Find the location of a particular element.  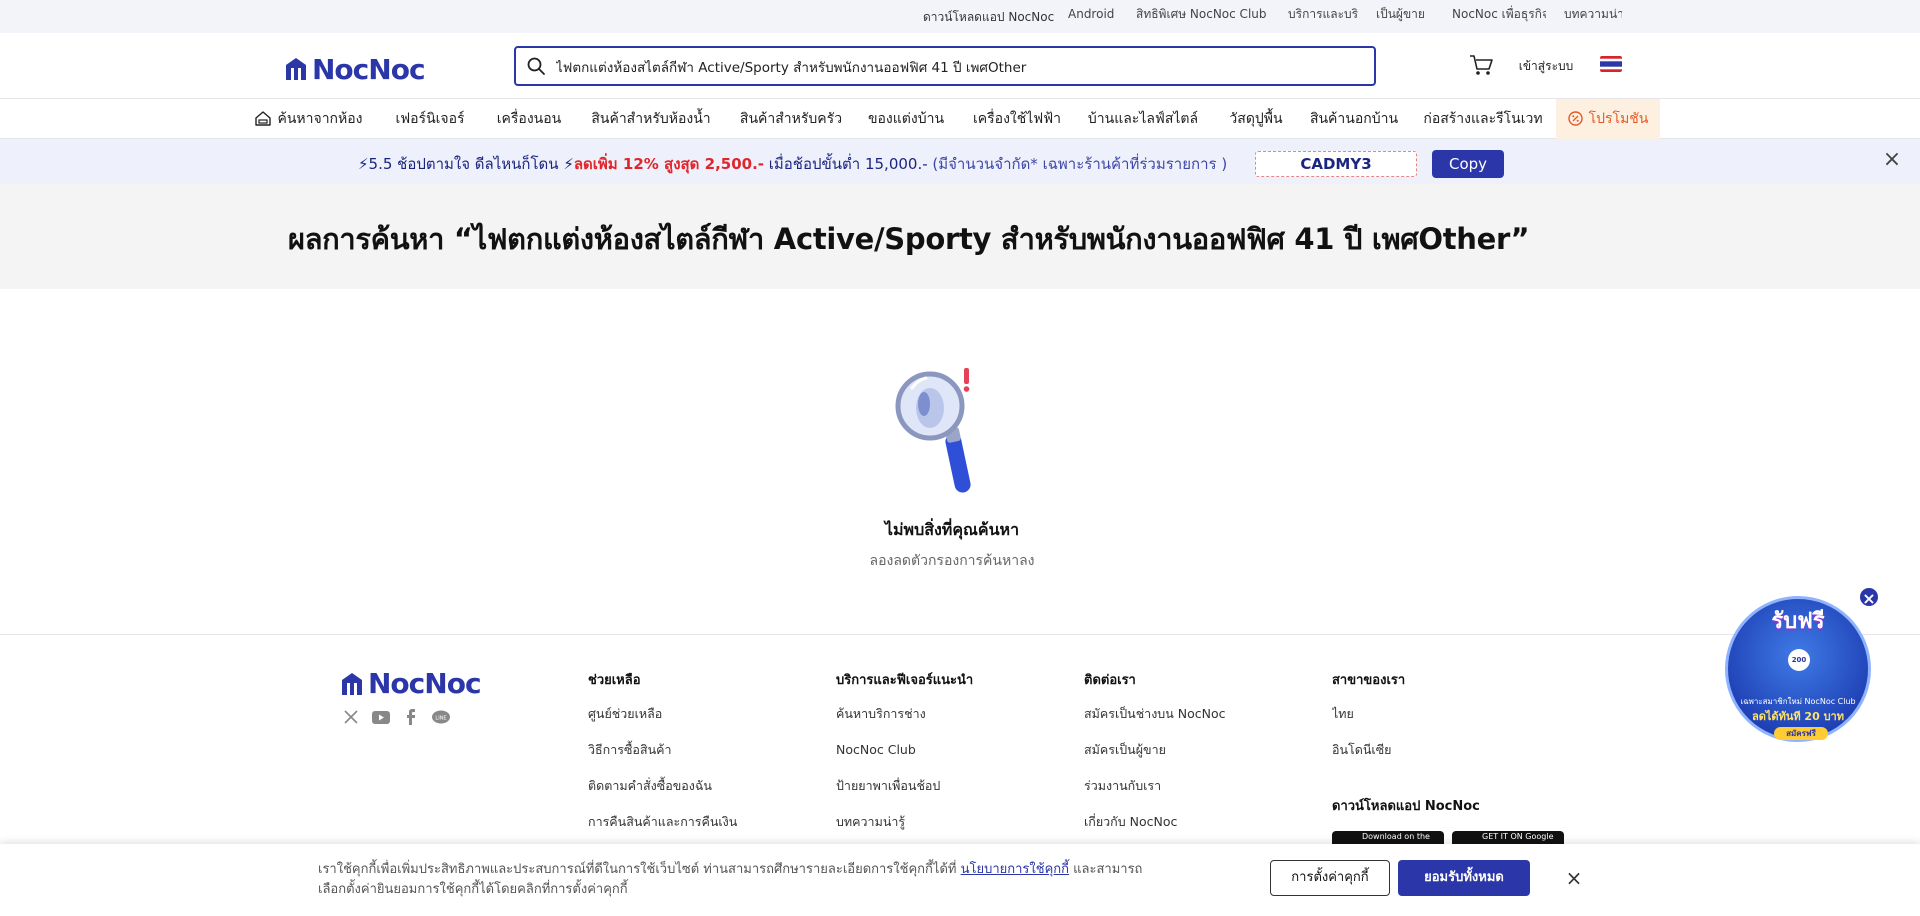

search-bar is located at coordinates (945, 66).